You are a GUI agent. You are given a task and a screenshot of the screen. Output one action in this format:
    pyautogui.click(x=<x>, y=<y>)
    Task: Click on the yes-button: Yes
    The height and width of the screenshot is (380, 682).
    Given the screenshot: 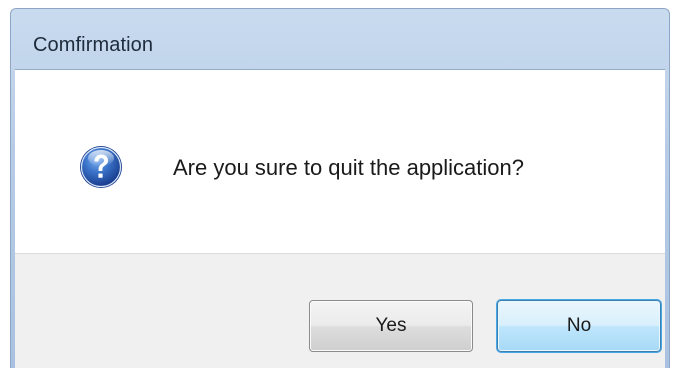 What is the action you would take?
    pyautogui.click(x=391, y=326)
    